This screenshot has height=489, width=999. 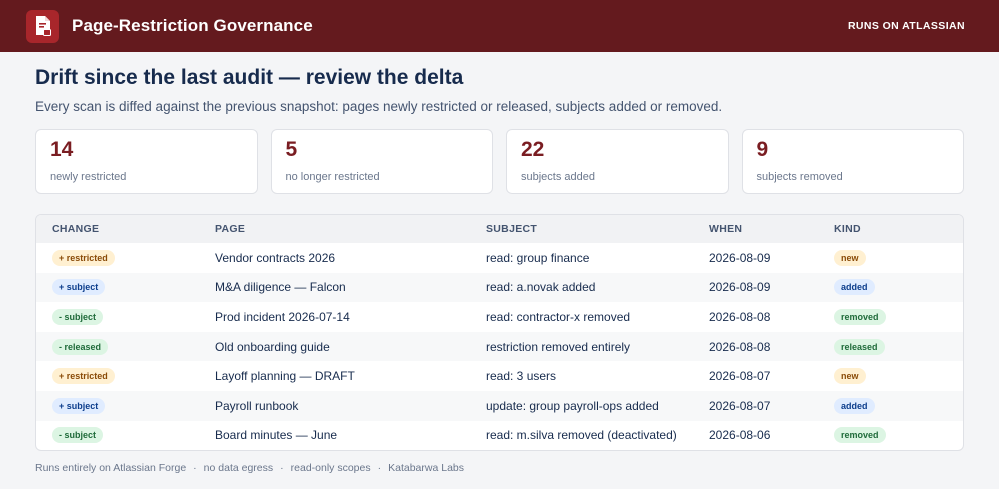 What do you see at coordinates (541, 287) in the screenshot?
I see `subject-cell: read: a.novak added` at bounding box center [541, 287].